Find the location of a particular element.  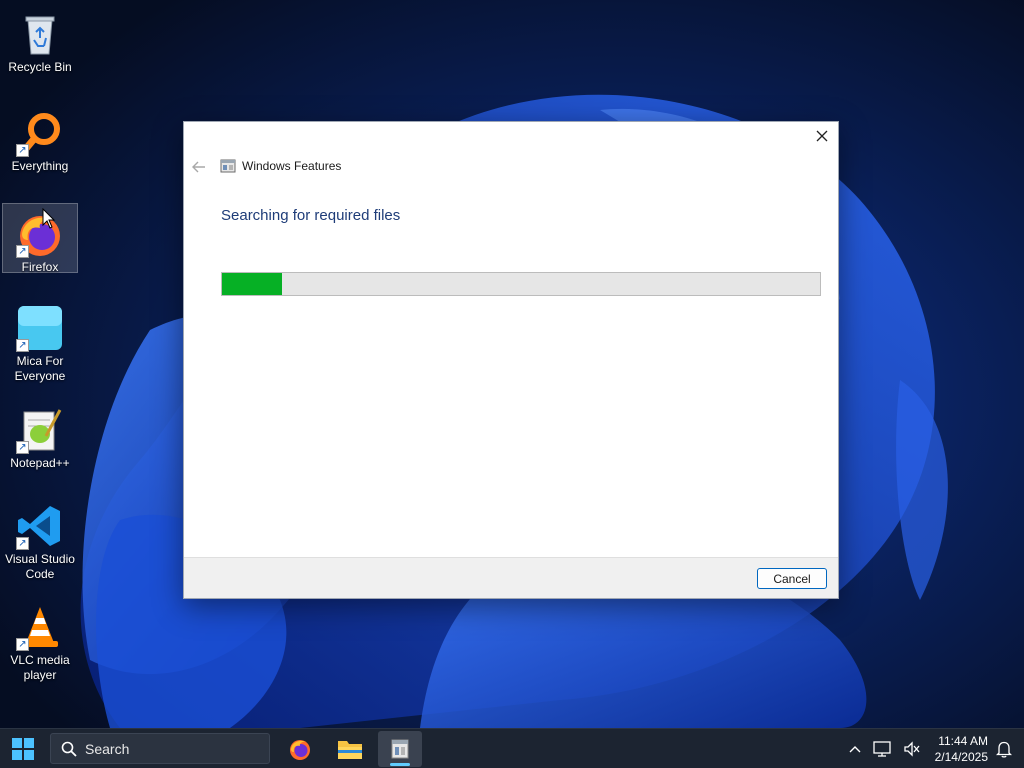

back-arrow-icon is located at coordinates (198, 167).